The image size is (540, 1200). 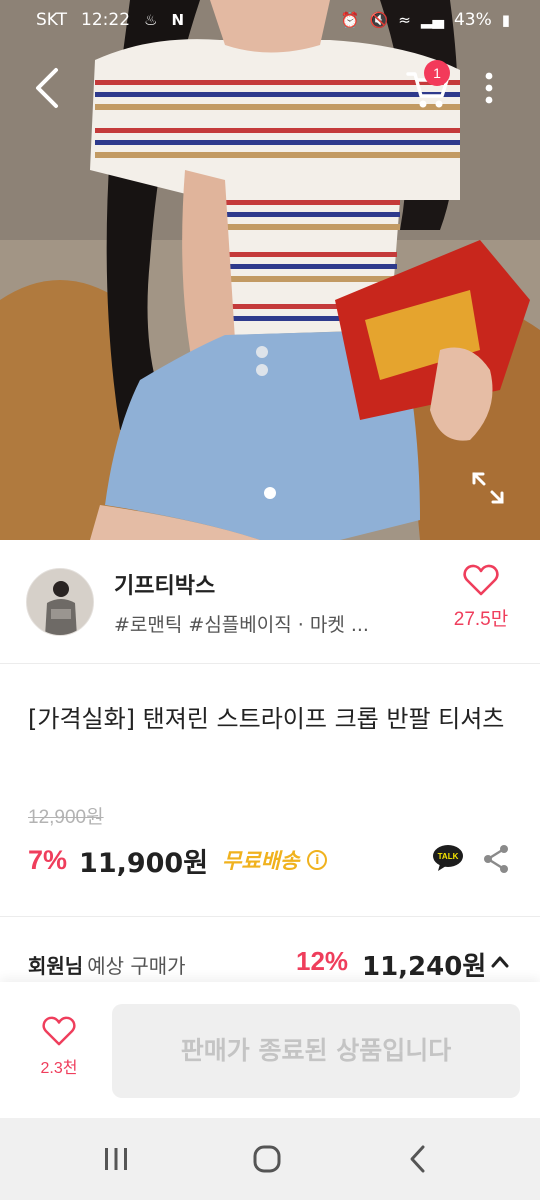 I want to click on recent-apps-icon, so click(x=116, y=1159).